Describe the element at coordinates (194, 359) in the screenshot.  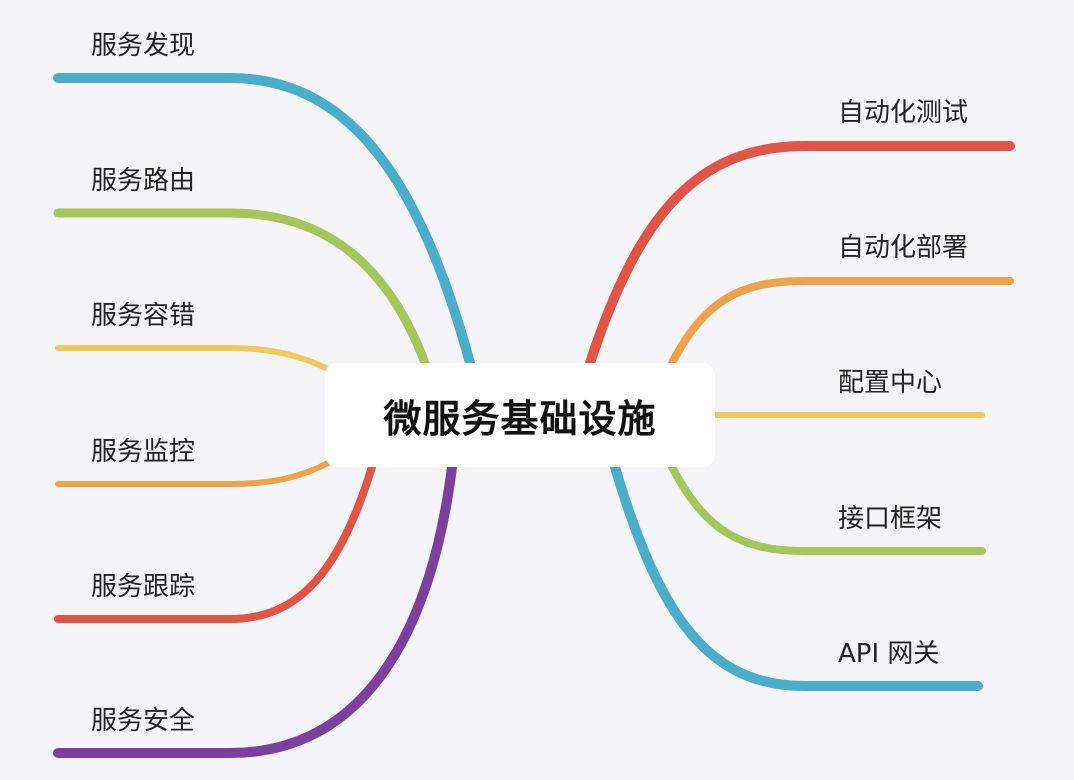
I see `connector-service-fault-tolerance` at that location.